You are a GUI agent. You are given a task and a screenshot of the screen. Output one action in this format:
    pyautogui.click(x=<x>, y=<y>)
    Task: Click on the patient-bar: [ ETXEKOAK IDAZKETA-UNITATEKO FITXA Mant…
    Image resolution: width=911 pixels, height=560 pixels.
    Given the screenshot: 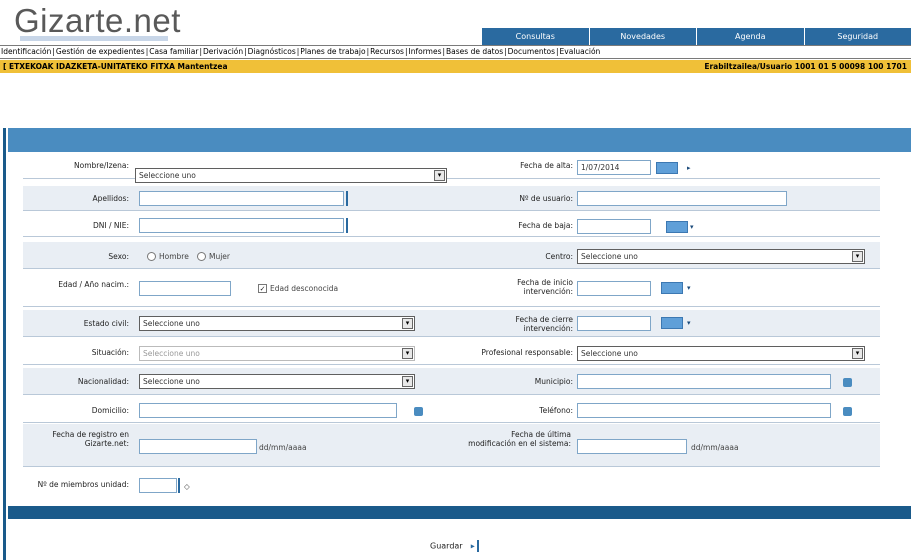 What is the action you would take?
    pyautogui.click(x=455, y=66)
    